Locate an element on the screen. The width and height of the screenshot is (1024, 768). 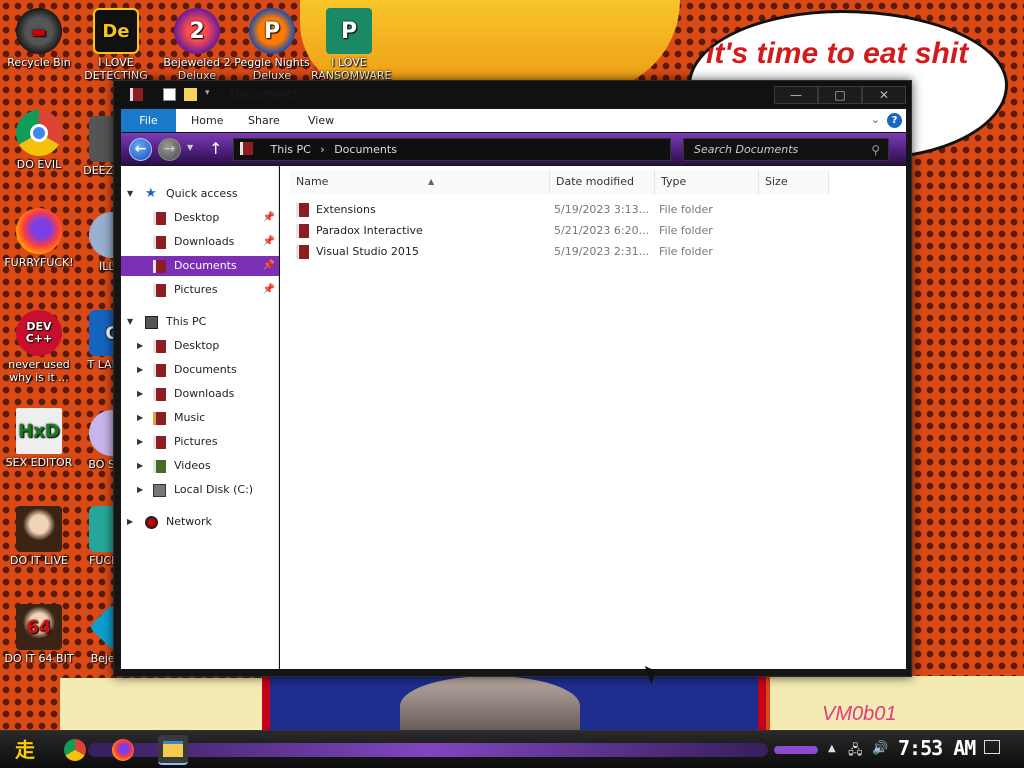
tree-qa-documents: Documents 📌 is located at coordinates (200, 266).